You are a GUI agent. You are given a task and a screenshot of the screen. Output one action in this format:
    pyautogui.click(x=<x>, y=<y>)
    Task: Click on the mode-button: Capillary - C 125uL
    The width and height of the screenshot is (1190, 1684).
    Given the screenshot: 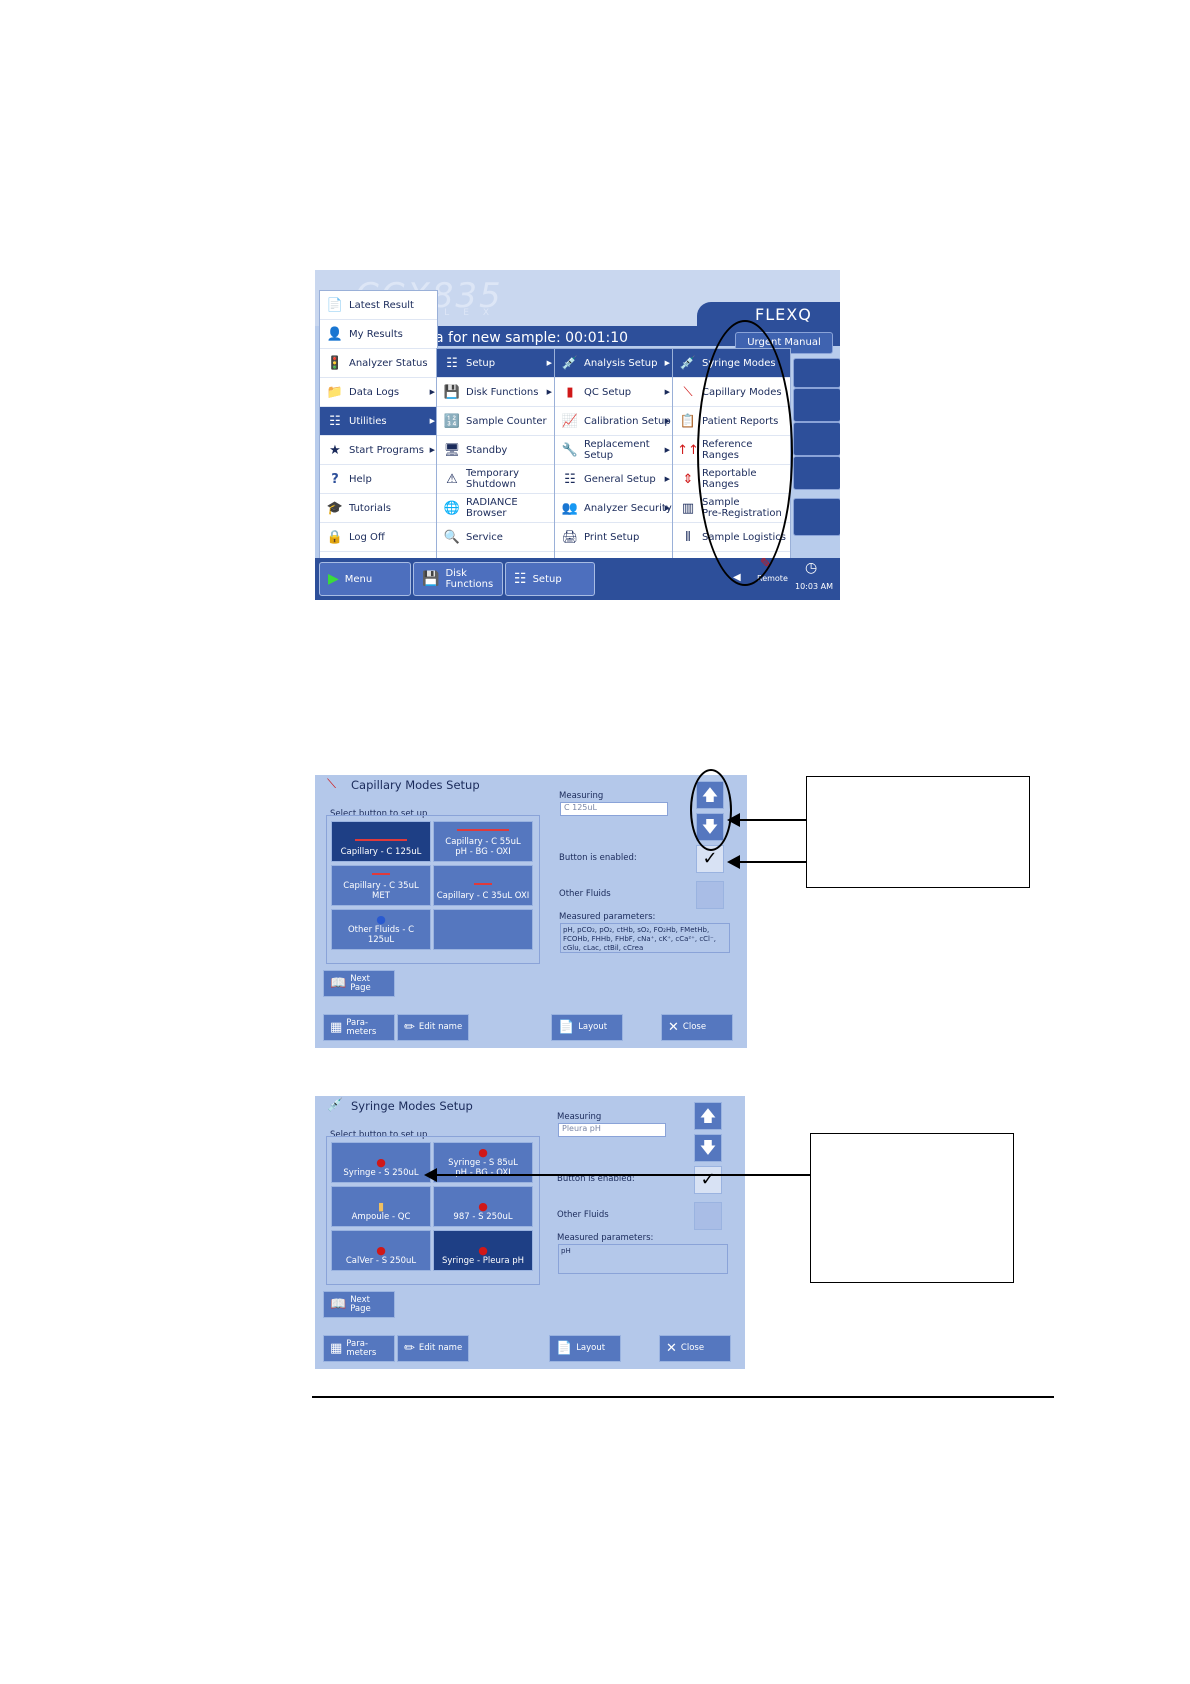 What is the action you would take?
    pyautogui.click(x=381, y=841)
    